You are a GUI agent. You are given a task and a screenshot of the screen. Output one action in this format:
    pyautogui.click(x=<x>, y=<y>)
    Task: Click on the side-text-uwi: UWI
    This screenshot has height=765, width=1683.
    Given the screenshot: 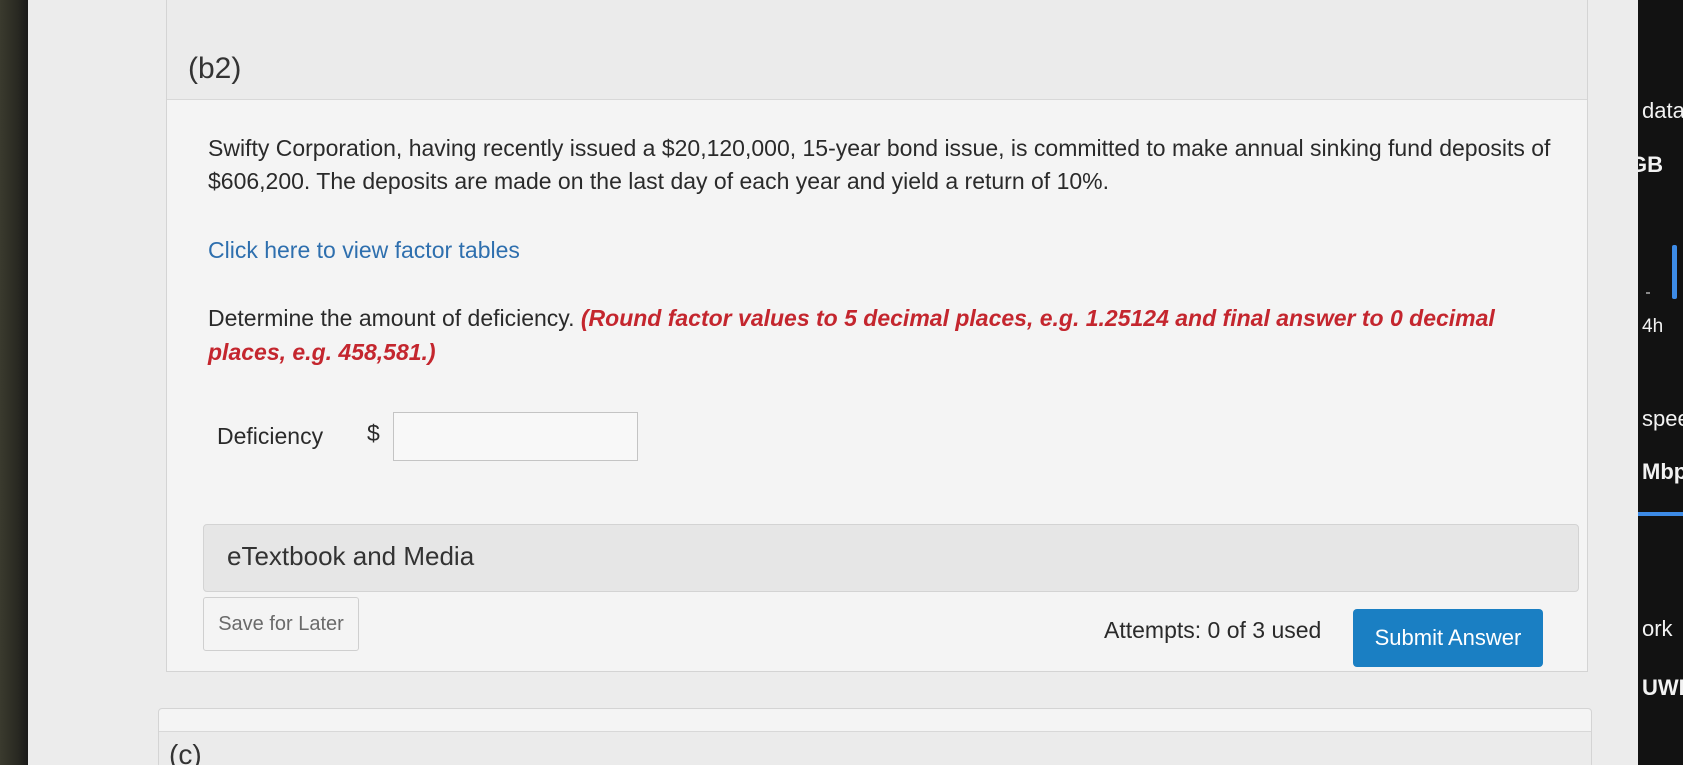 What is the action you would take?
    pyautogui.click(x=1662, y=687)
    